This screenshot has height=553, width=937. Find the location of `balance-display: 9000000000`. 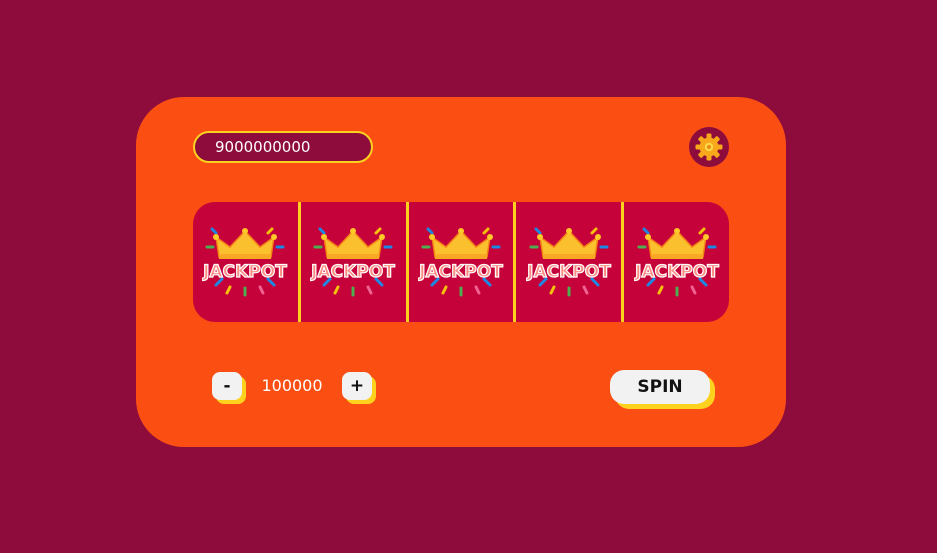

balance-display: 9000000000 is located at coordinates (283, 147).